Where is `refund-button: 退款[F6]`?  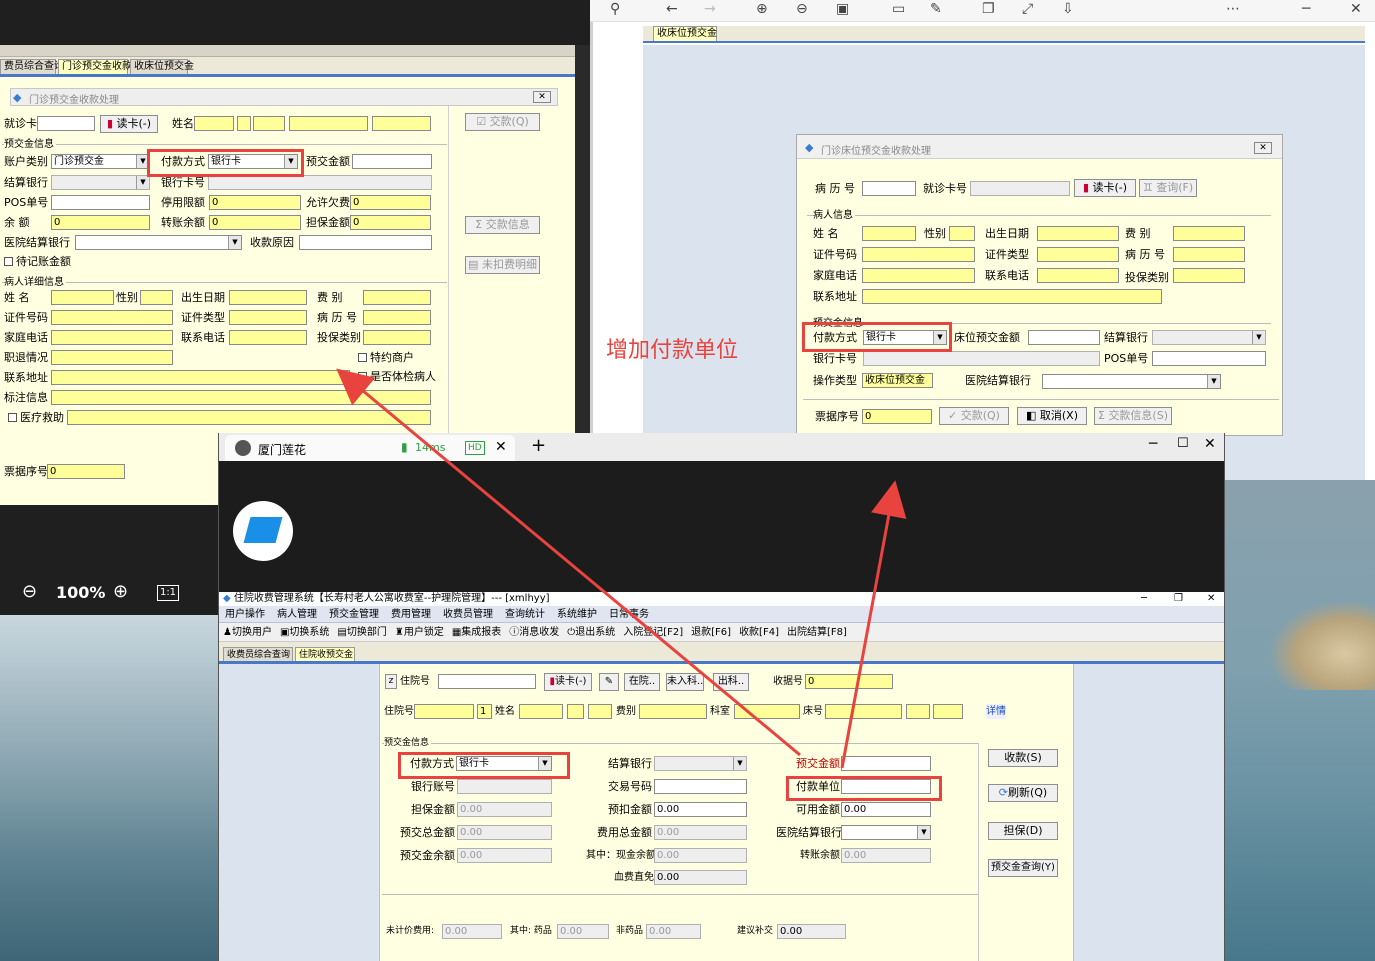 refund-button: 退款[F6] is located at coordinates (711, 632).